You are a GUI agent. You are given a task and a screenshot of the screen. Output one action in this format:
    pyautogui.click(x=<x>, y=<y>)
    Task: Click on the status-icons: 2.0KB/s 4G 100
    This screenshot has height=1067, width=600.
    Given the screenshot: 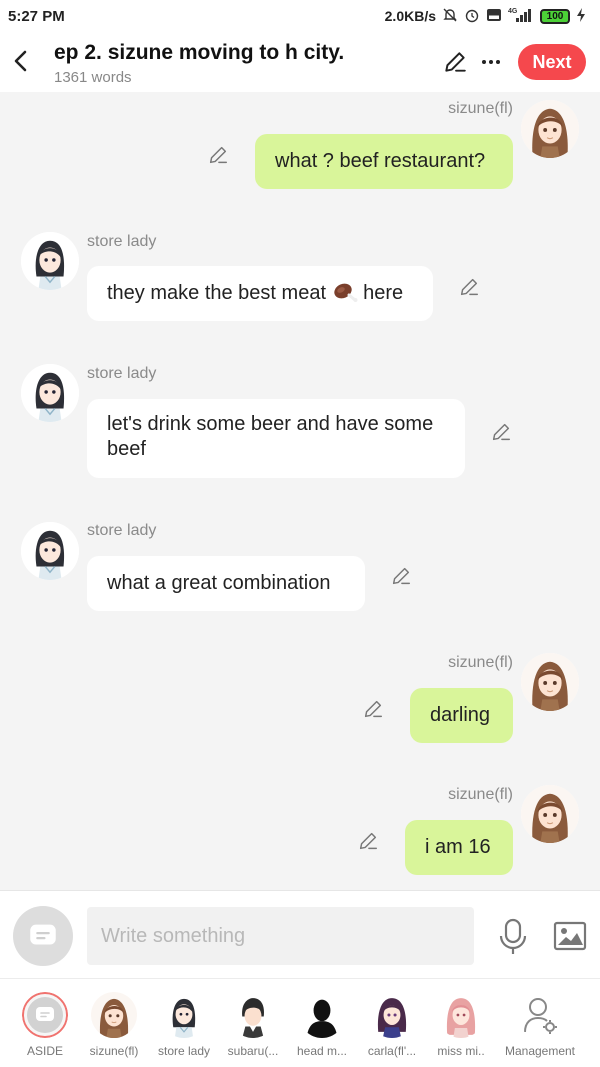 What is the action you would take?
    pyautogui.click(x=485, y=16)
    